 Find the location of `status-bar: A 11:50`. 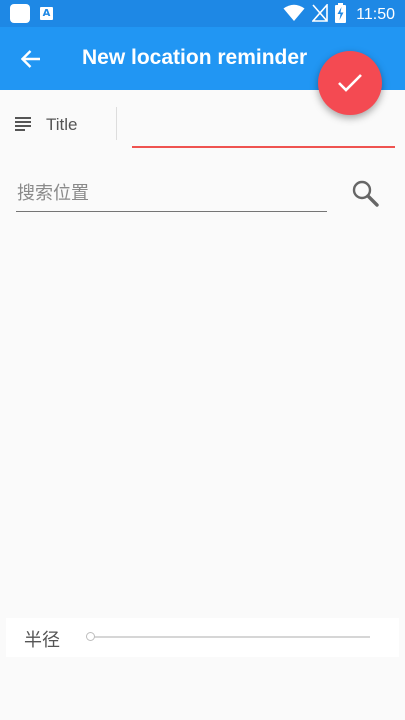

status-bar: A 11:50 is located at coordinates (202, 13).